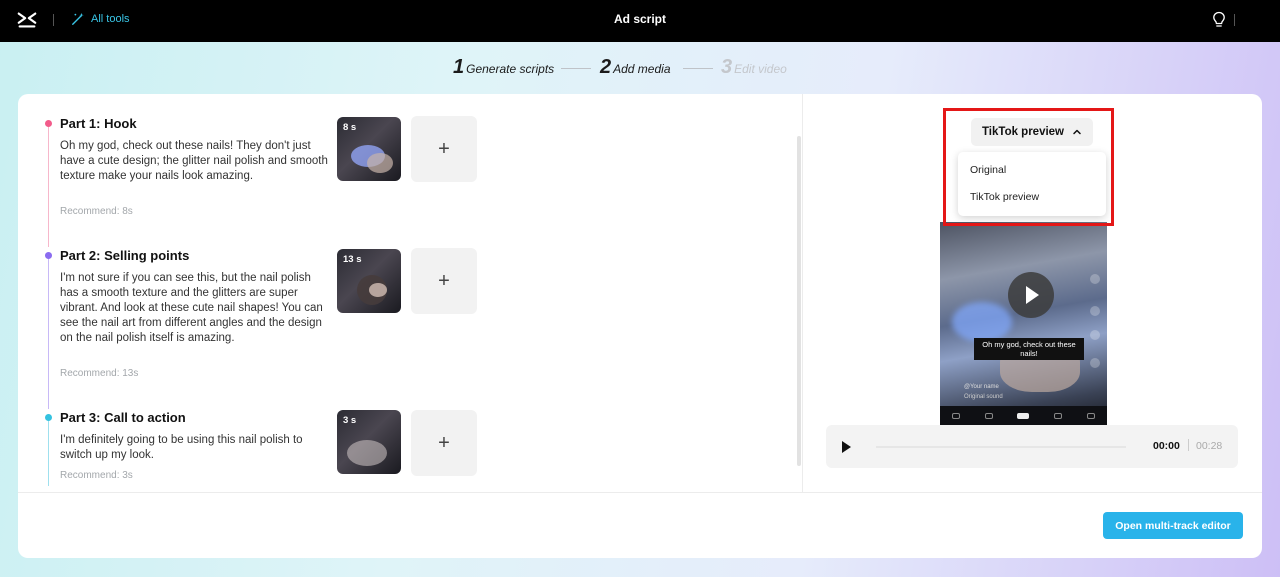  I want to click on part-title: Part 1: Hook, so click(98, 123).